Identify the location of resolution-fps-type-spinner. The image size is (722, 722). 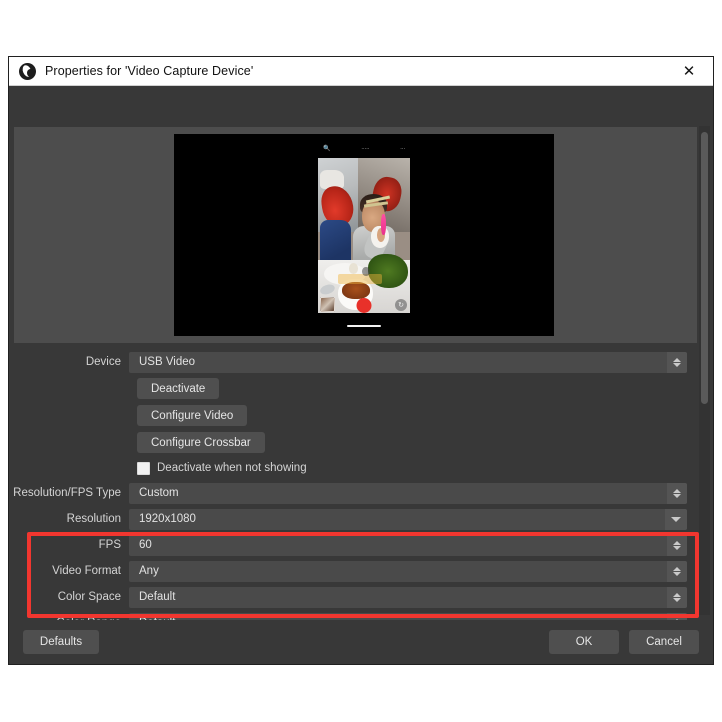
(677, 493).